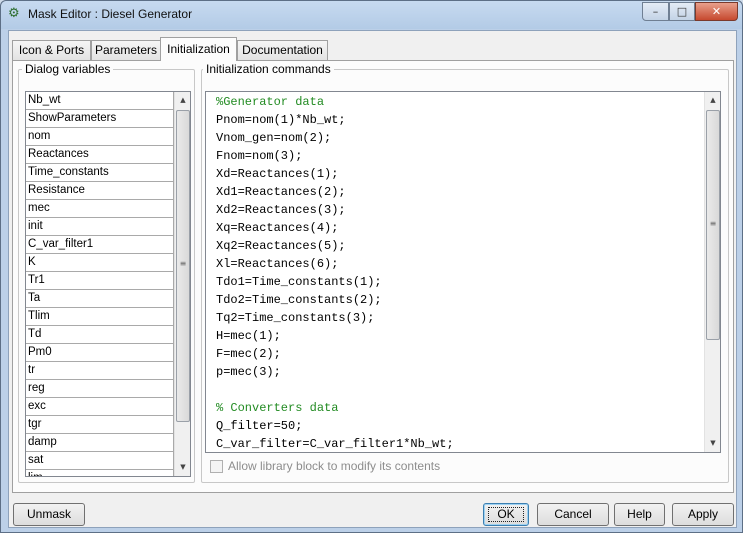 This screenshot has height=533, width=743. I want to click on commands-scrollbar: ▲ ≡ ▼, so click(712, 272).